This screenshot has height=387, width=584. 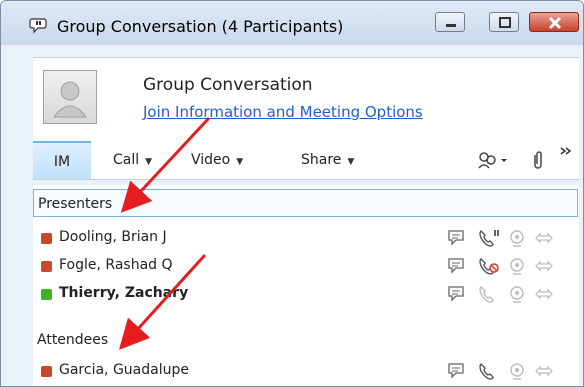 I want to click on participant-row: Thierry, Zachary, so click(x=306, y=294).